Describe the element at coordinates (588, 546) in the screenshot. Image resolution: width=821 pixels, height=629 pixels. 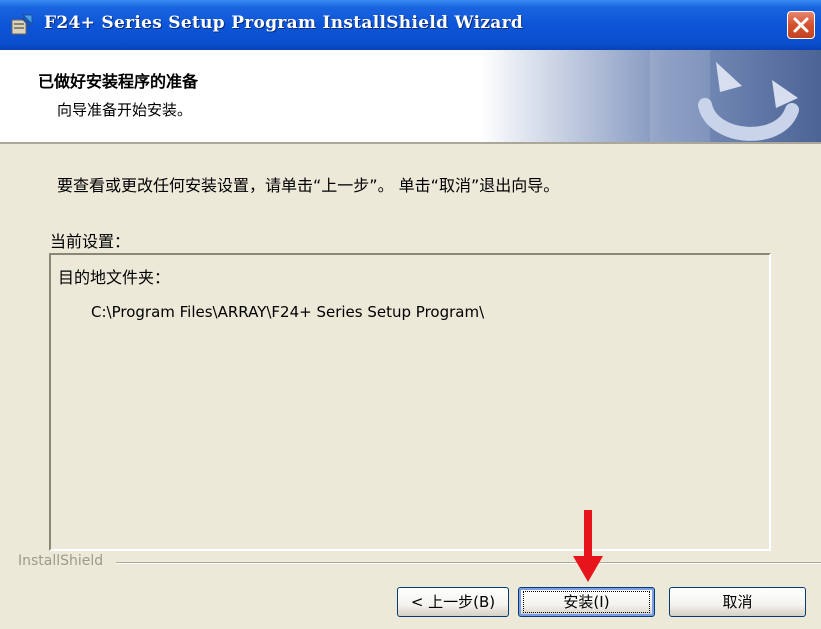
I see `red-arrow-annotation` at that location.